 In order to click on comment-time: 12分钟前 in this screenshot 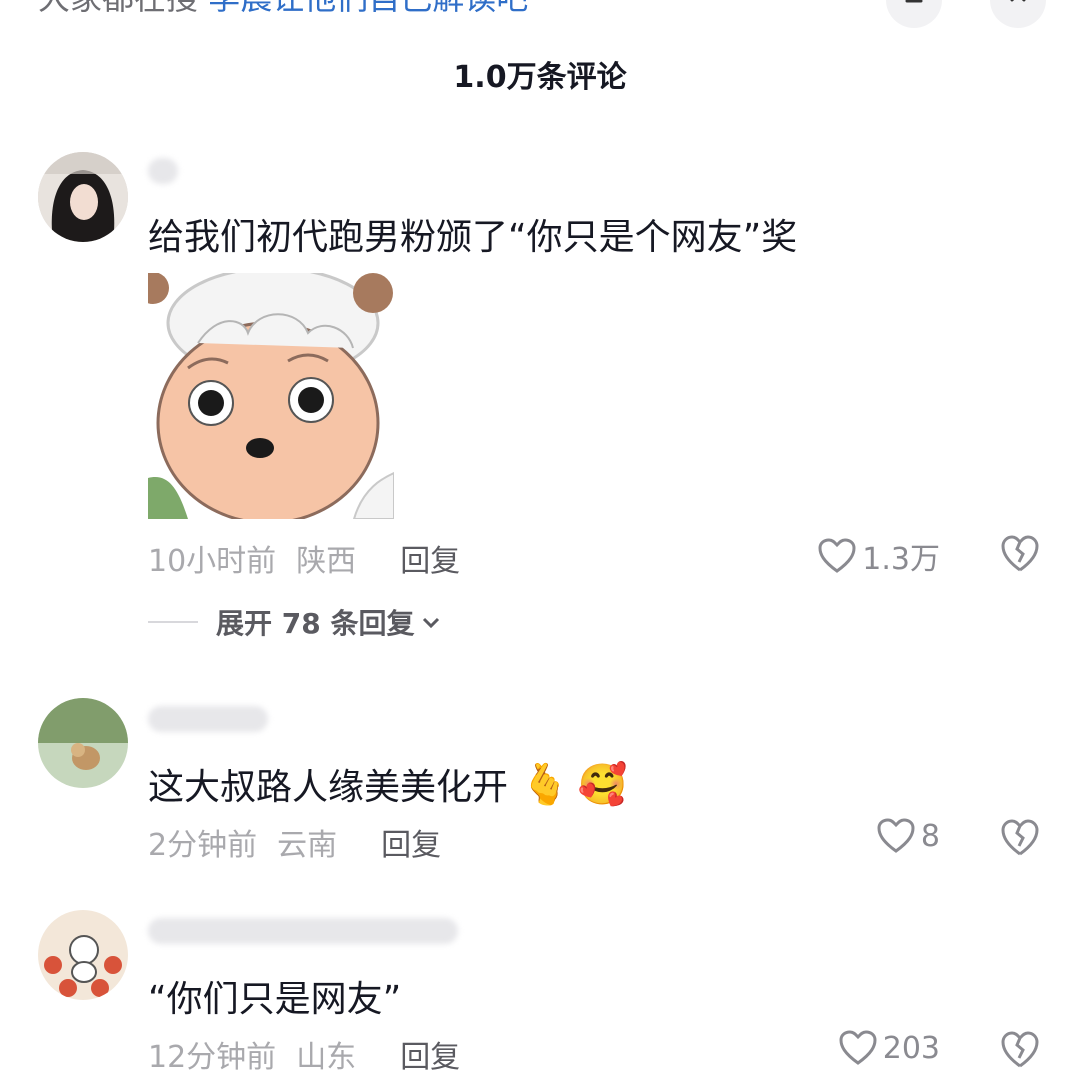, I will do `click(212, 1057)`.